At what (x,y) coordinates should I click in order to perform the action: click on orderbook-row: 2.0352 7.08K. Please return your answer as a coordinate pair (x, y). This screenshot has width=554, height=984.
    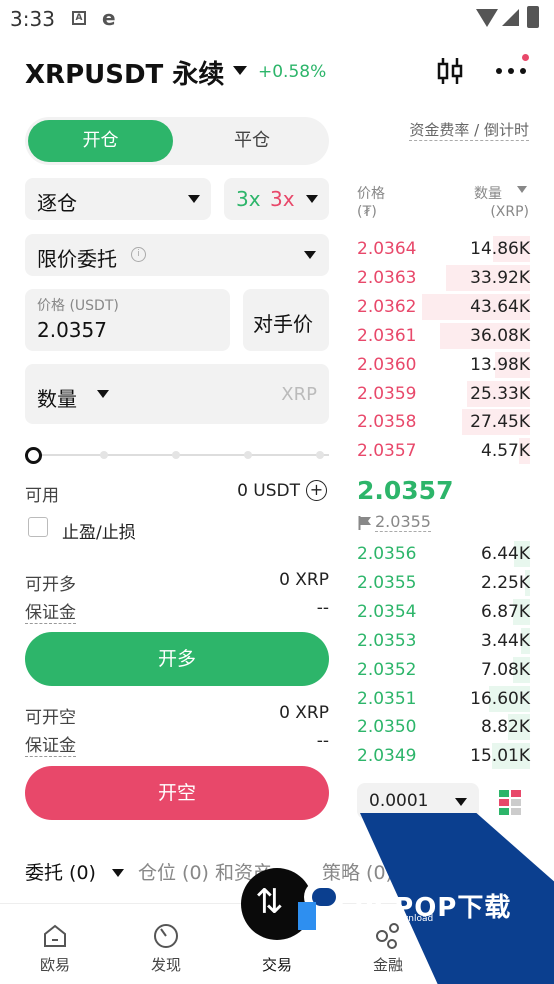
    Looking at the image, I should click on (443, 670).